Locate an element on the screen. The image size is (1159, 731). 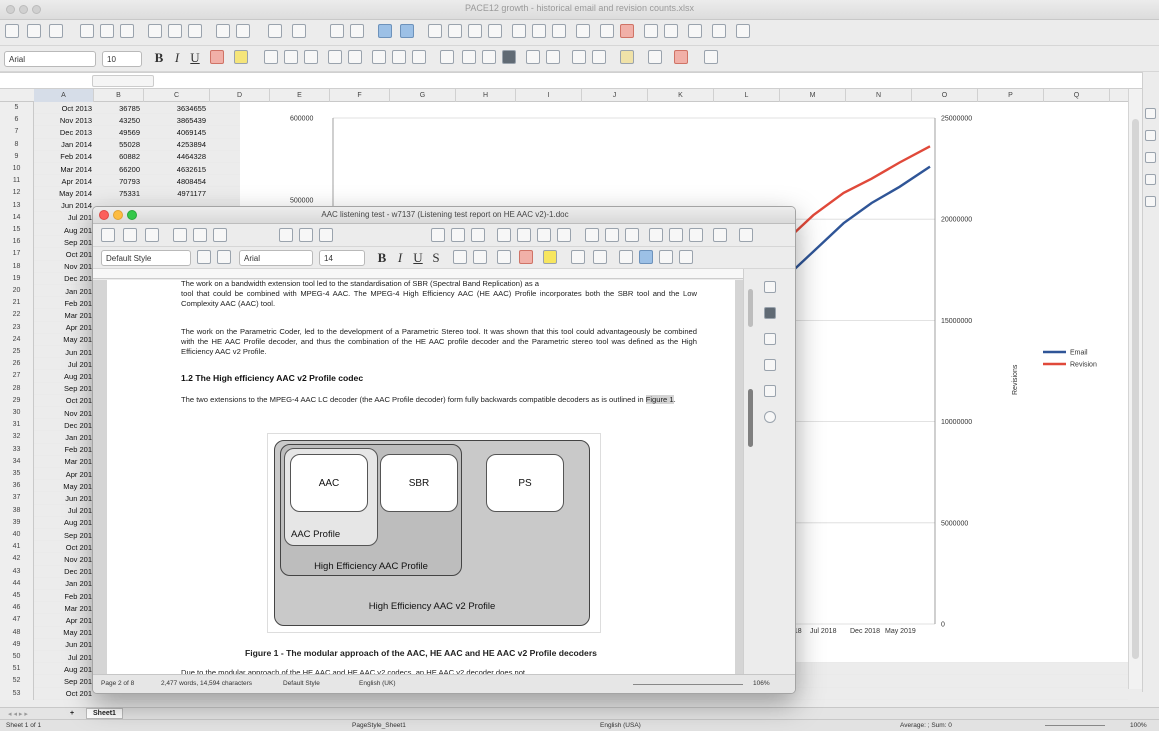
right-axis-tick-label: 10000000 is located at coordinates (956, 422).